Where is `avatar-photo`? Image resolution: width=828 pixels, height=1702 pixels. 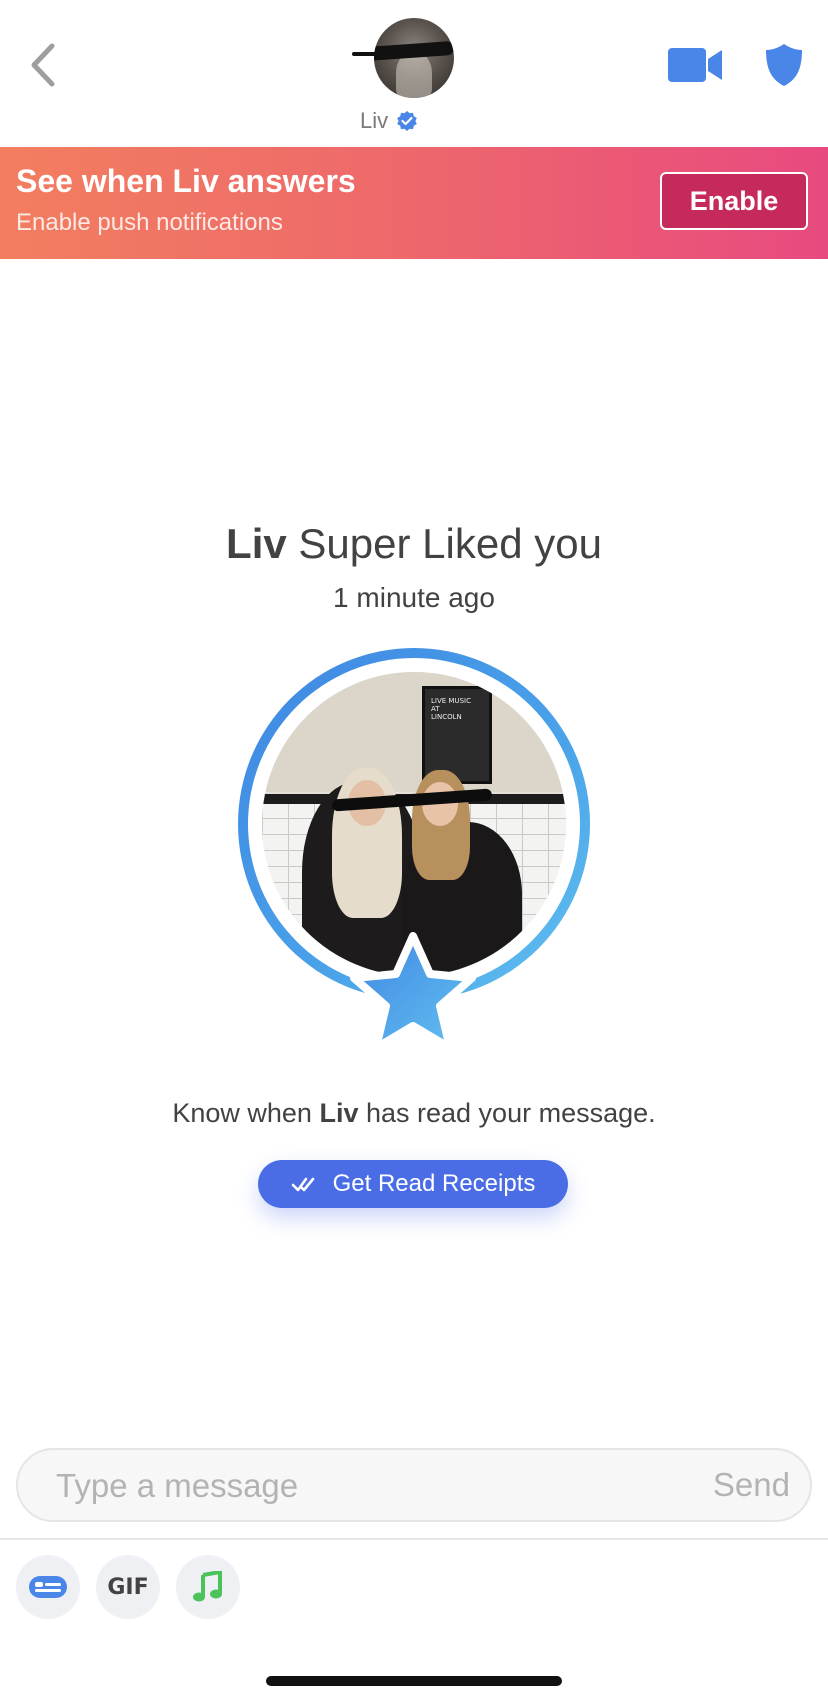 avatar-photo is located at coordinates (414, 75).